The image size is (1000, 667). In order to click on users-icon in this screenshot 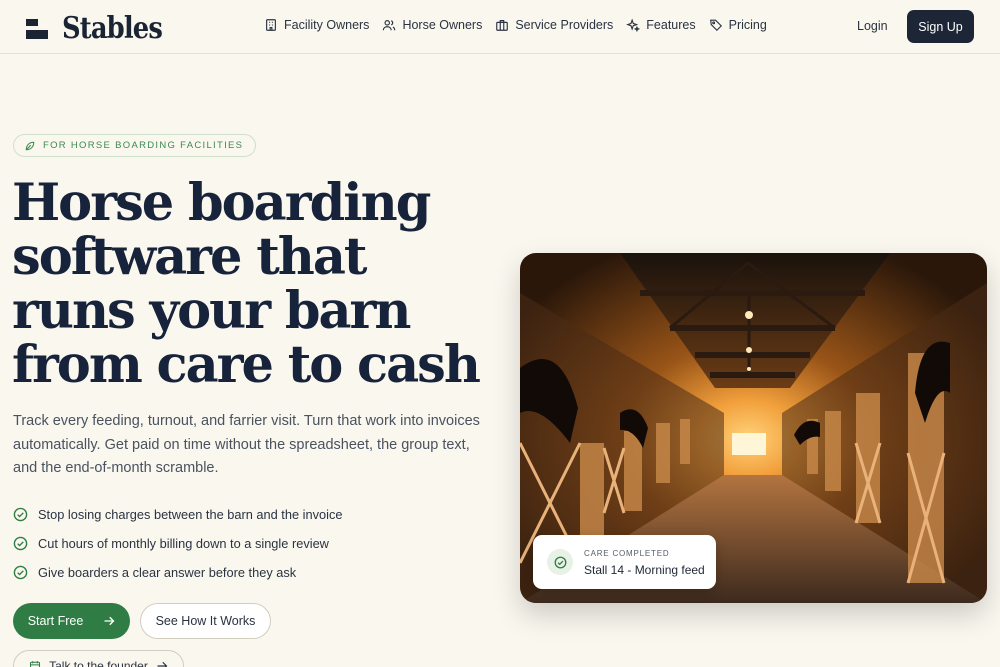, I will do `click(389, 25)`.